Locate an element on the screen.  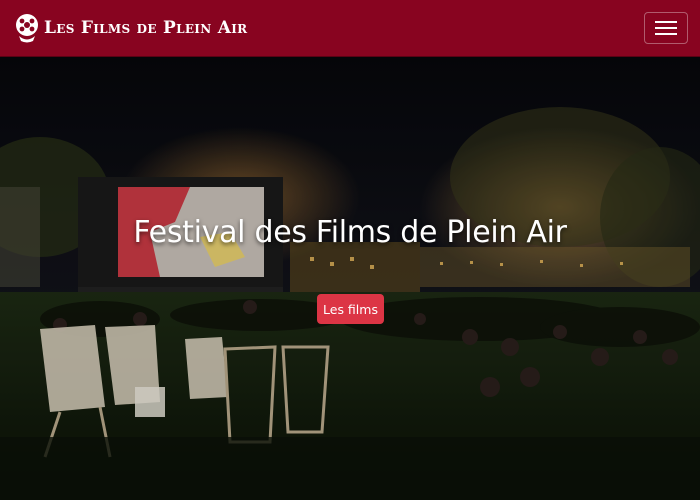
films-button: Les films is located at coordinates (350, 309).